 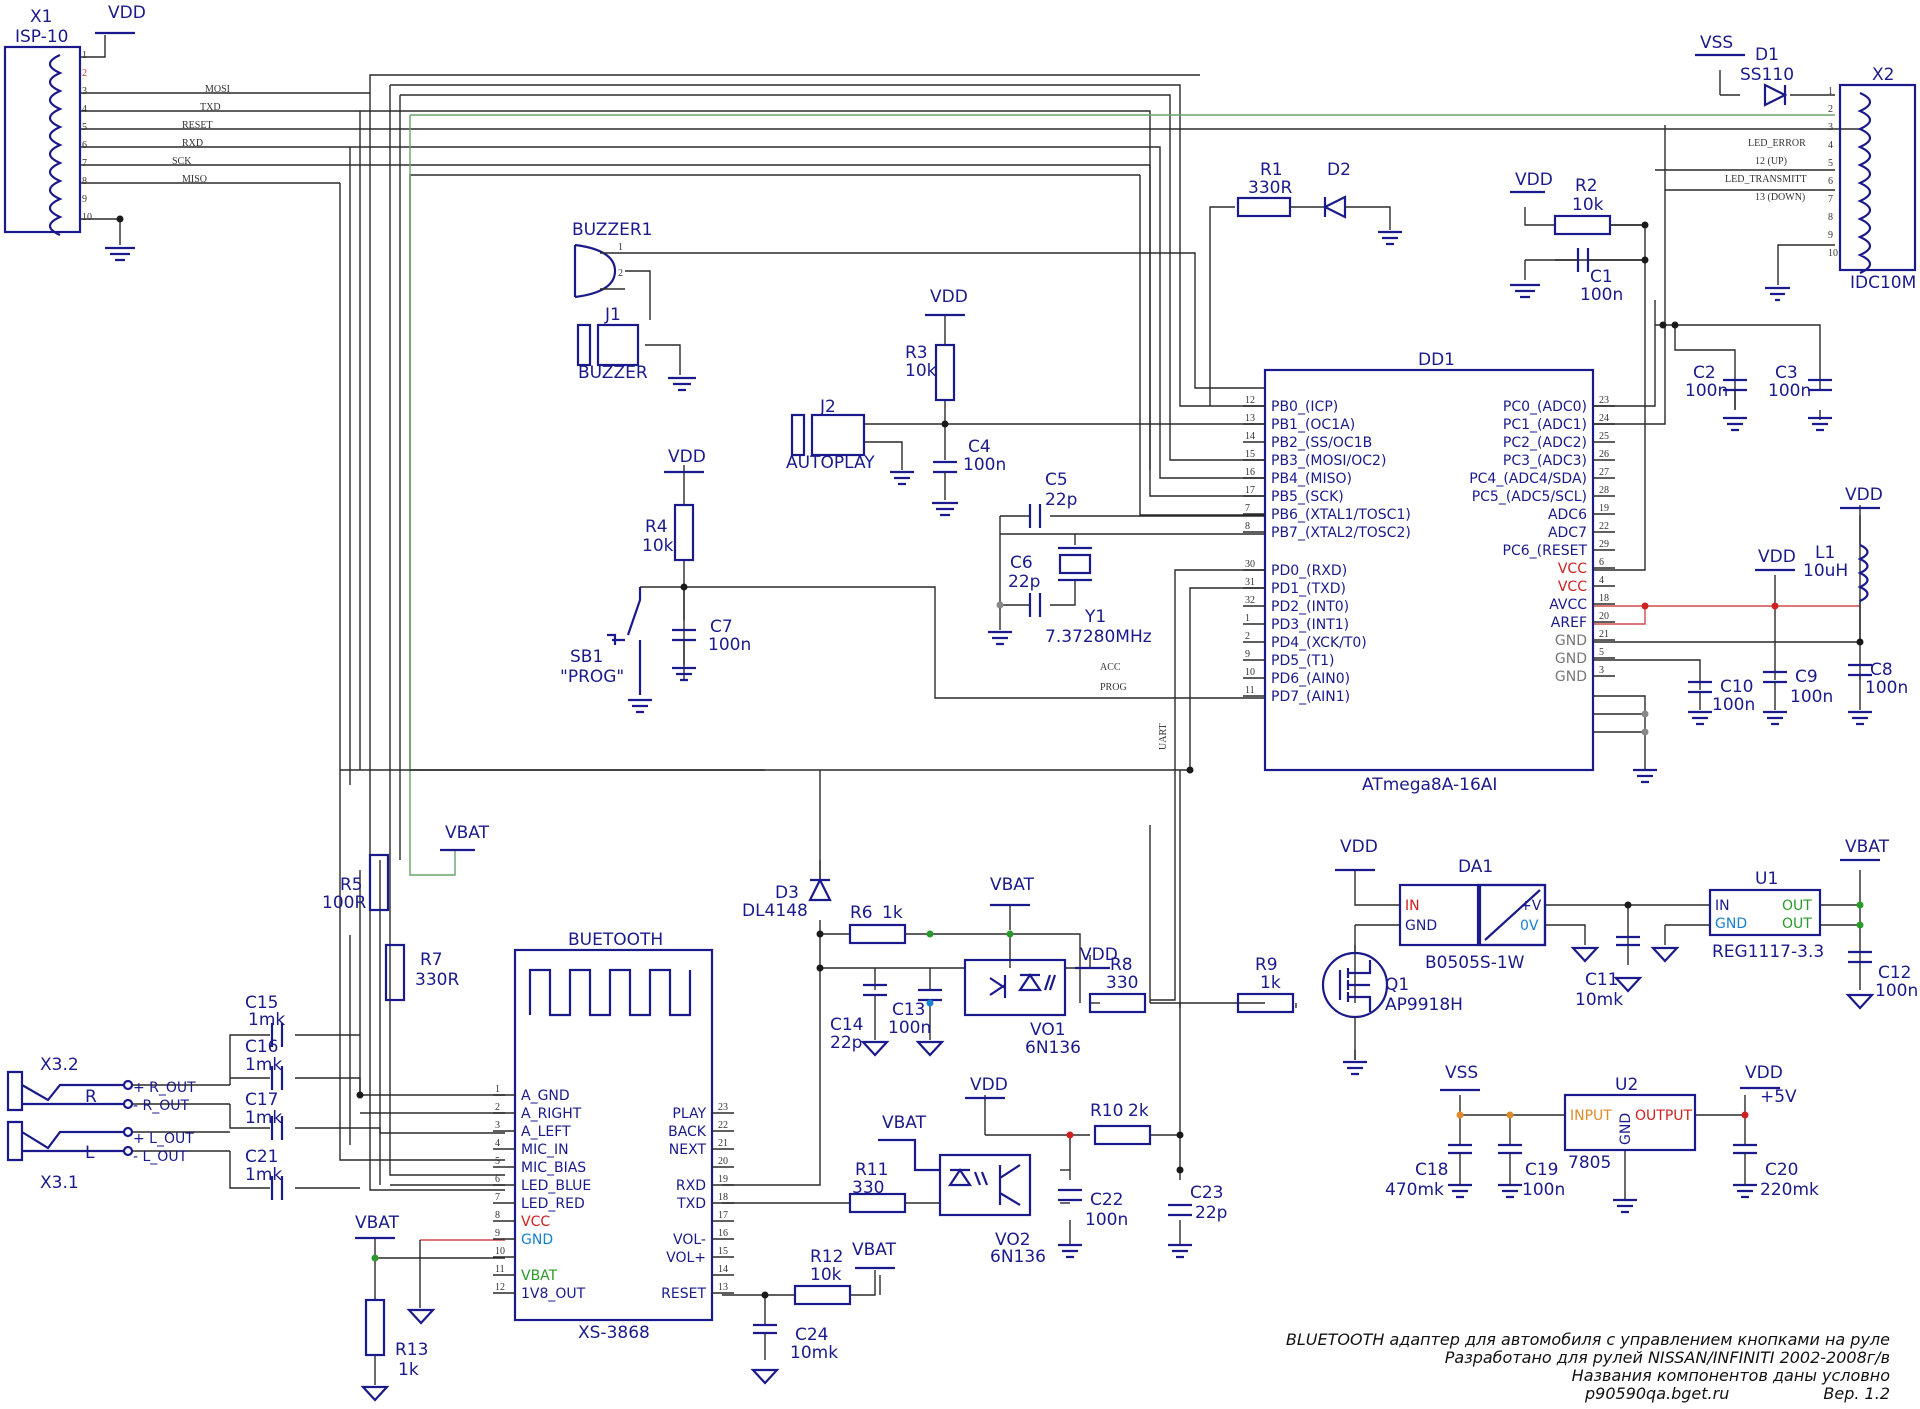 I want to click on c14-ref: C14, so click(x=847, y=1025).